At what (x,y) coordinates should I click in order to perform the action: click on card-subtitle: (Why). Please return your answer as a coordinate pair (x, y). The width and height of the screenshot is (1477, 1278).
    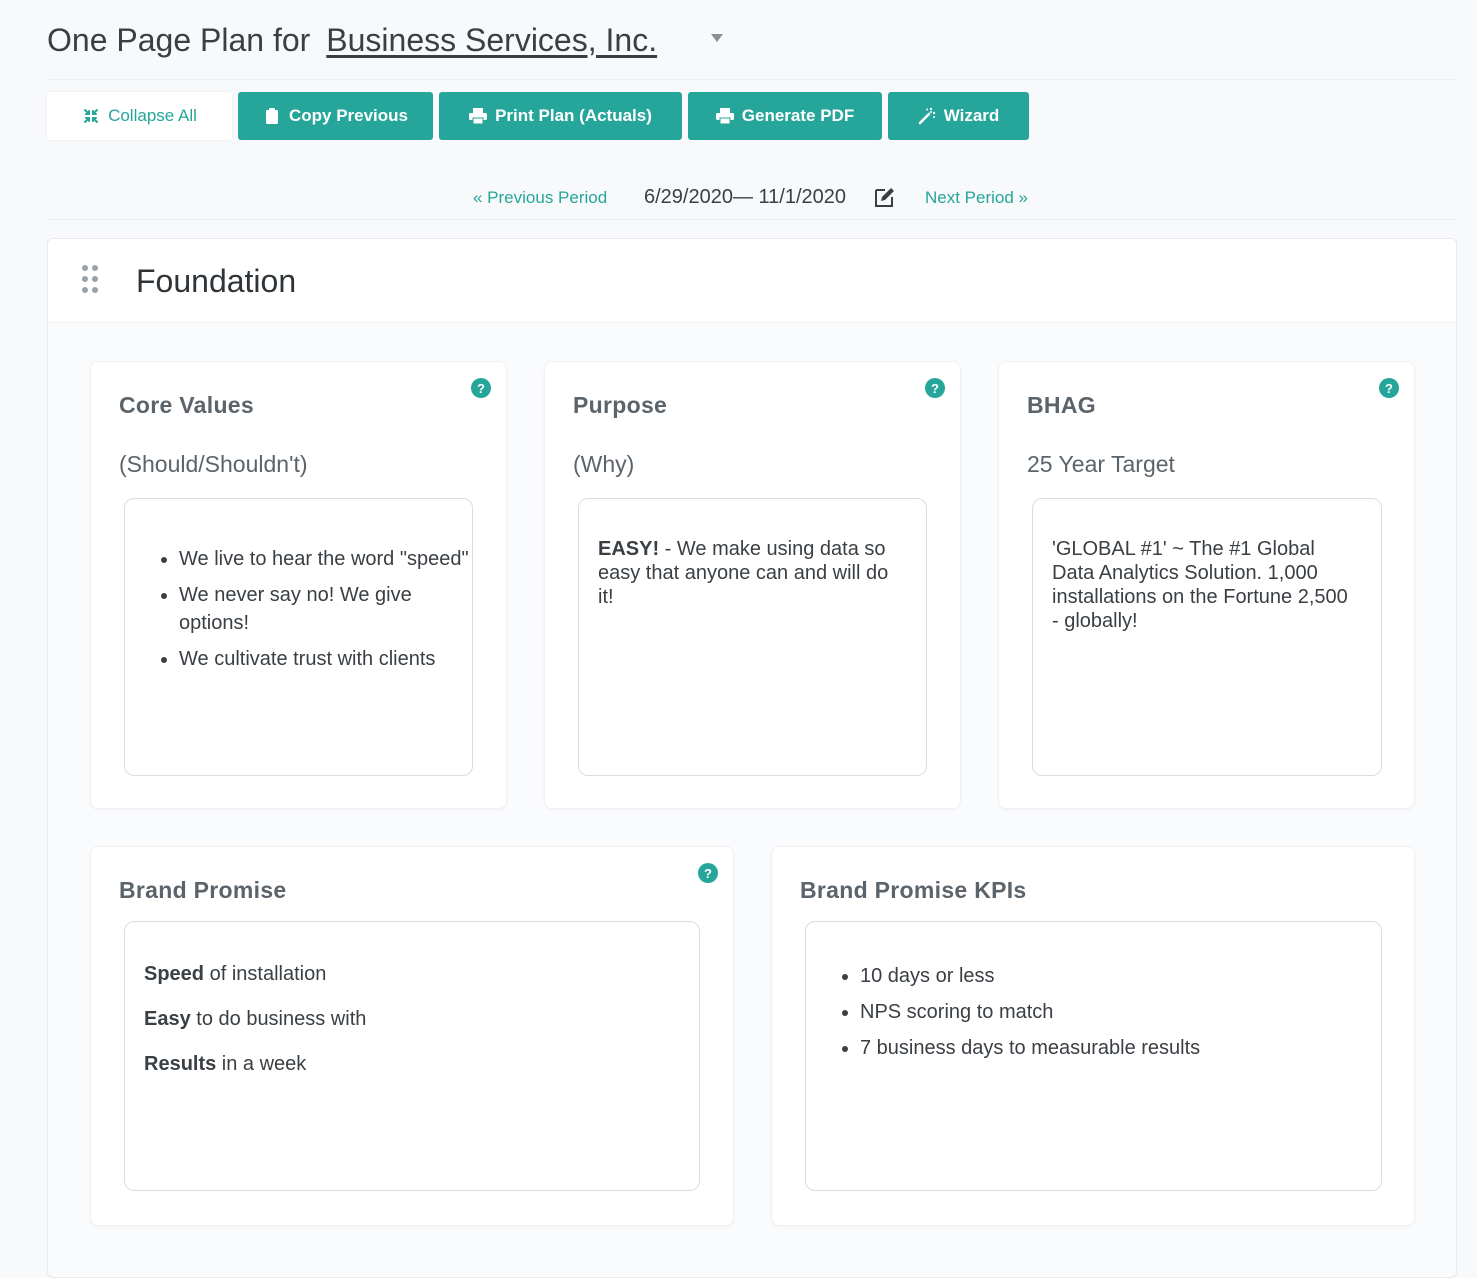
    Looking at the image, I should click on (604, 464).